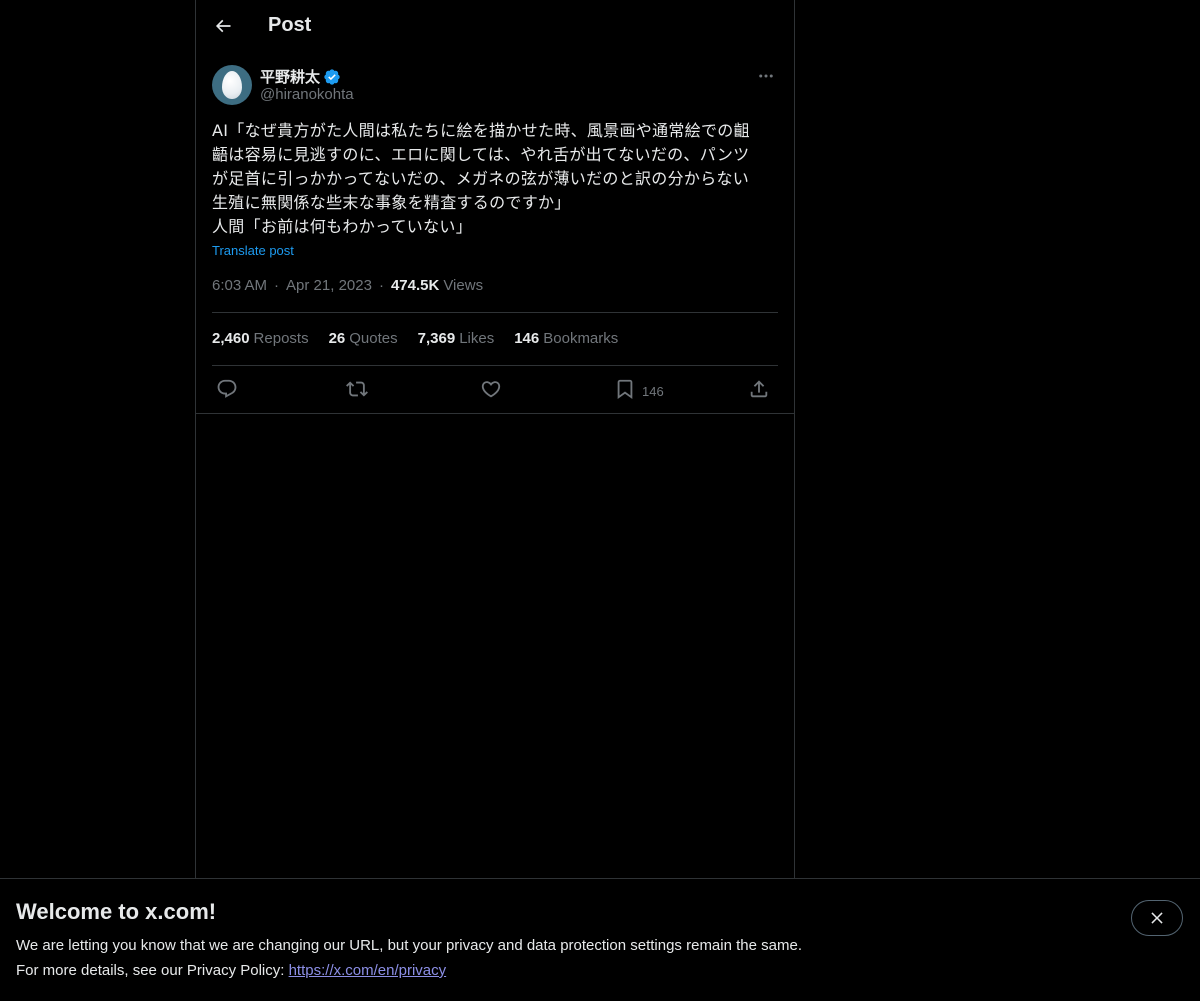 The height and width of the screenshot is (1001, 1200). What do you see at coordinates (329, 285) in the screenshot?
I see `post-date: Apr 21, 2023` at bounding box center [329, 285].